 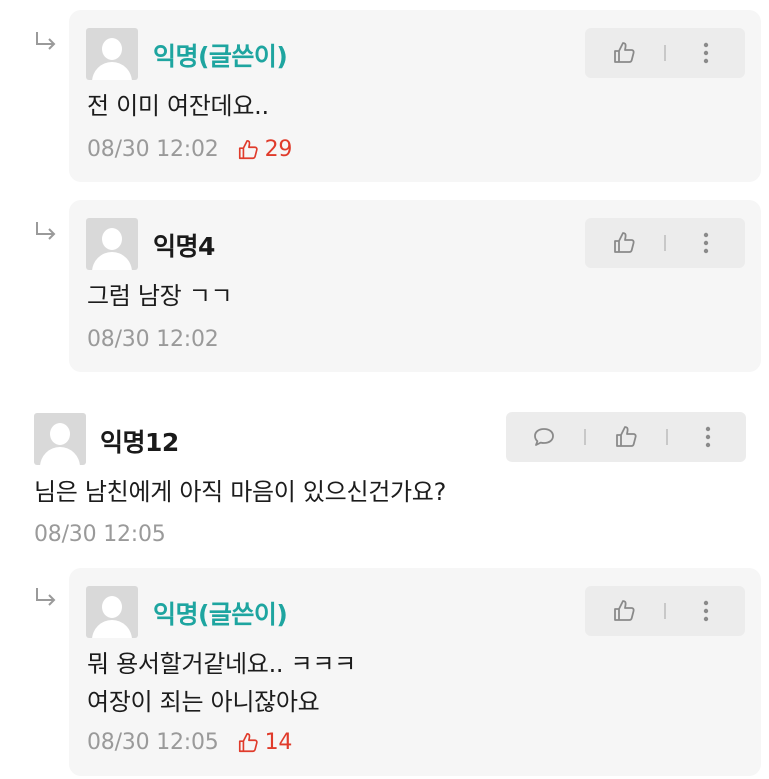 What do you see at coordinates (264, 149) in the screenshot?
I see `like-count: 29` at bounding box center [264, 149].